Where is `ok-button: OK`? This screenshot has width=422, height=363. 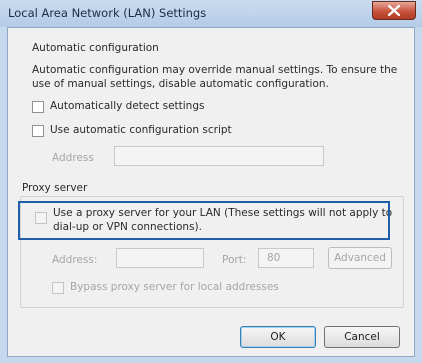
ok-button: OK is located at coordinates (278, 337).